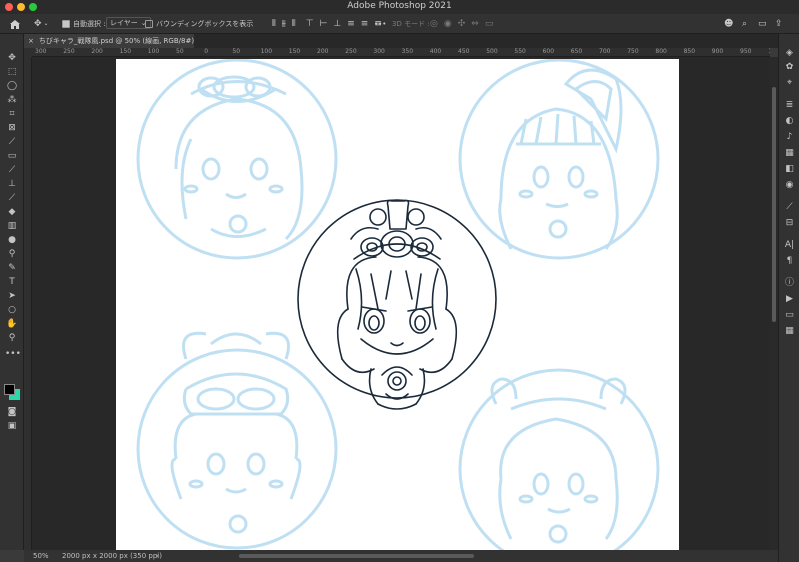 This screenshot has width=799, height=562. I want to click on more-icon: •••, so click(380, 24).